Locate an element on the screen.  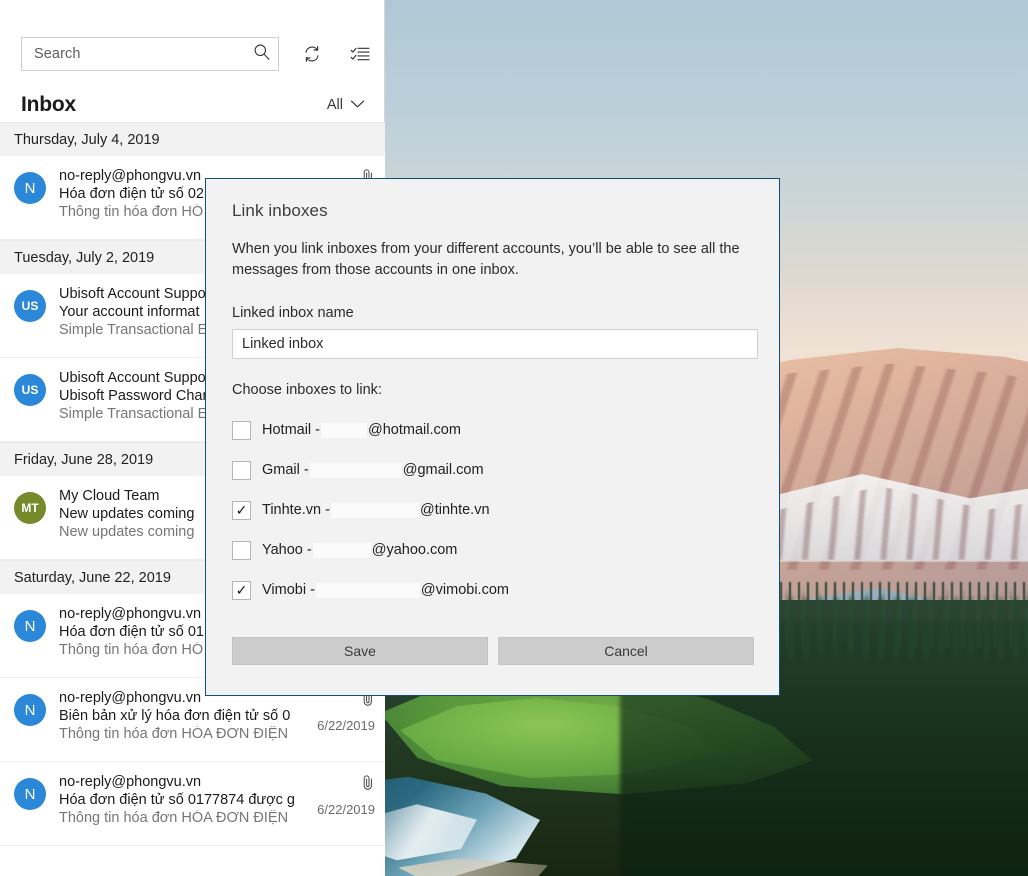
choose-inboxes-label: Choose inboxes to link: is located at coordinates (307, 390).